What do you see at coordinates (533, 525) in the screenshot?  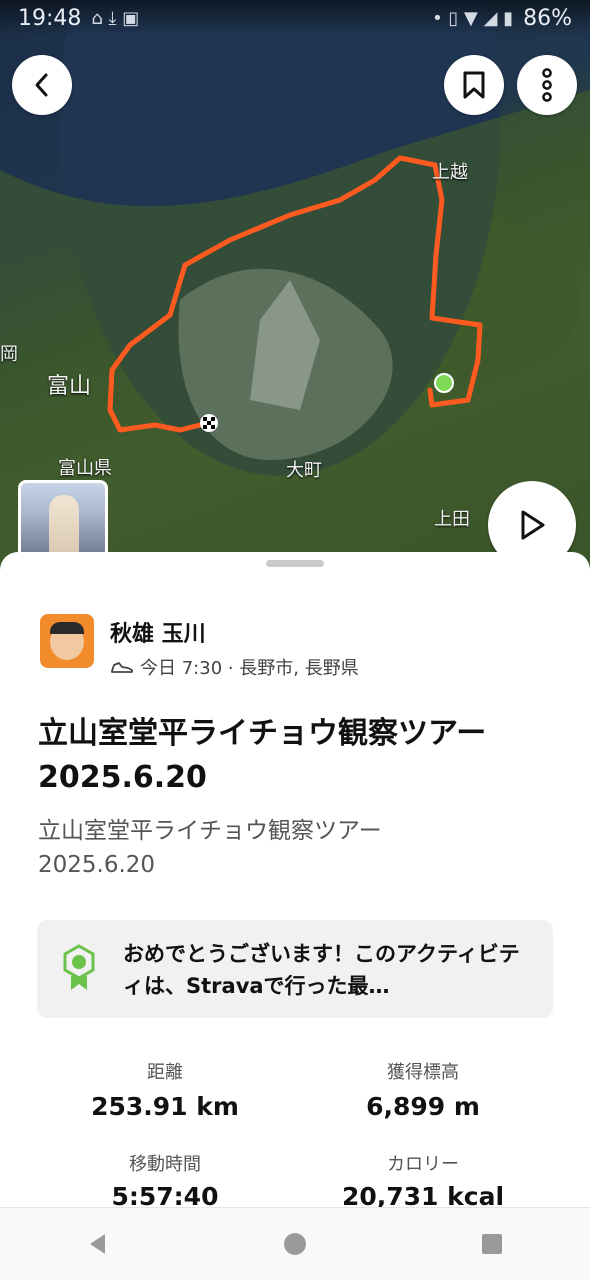 I see `play-icon` at bounding box center [533, 525].